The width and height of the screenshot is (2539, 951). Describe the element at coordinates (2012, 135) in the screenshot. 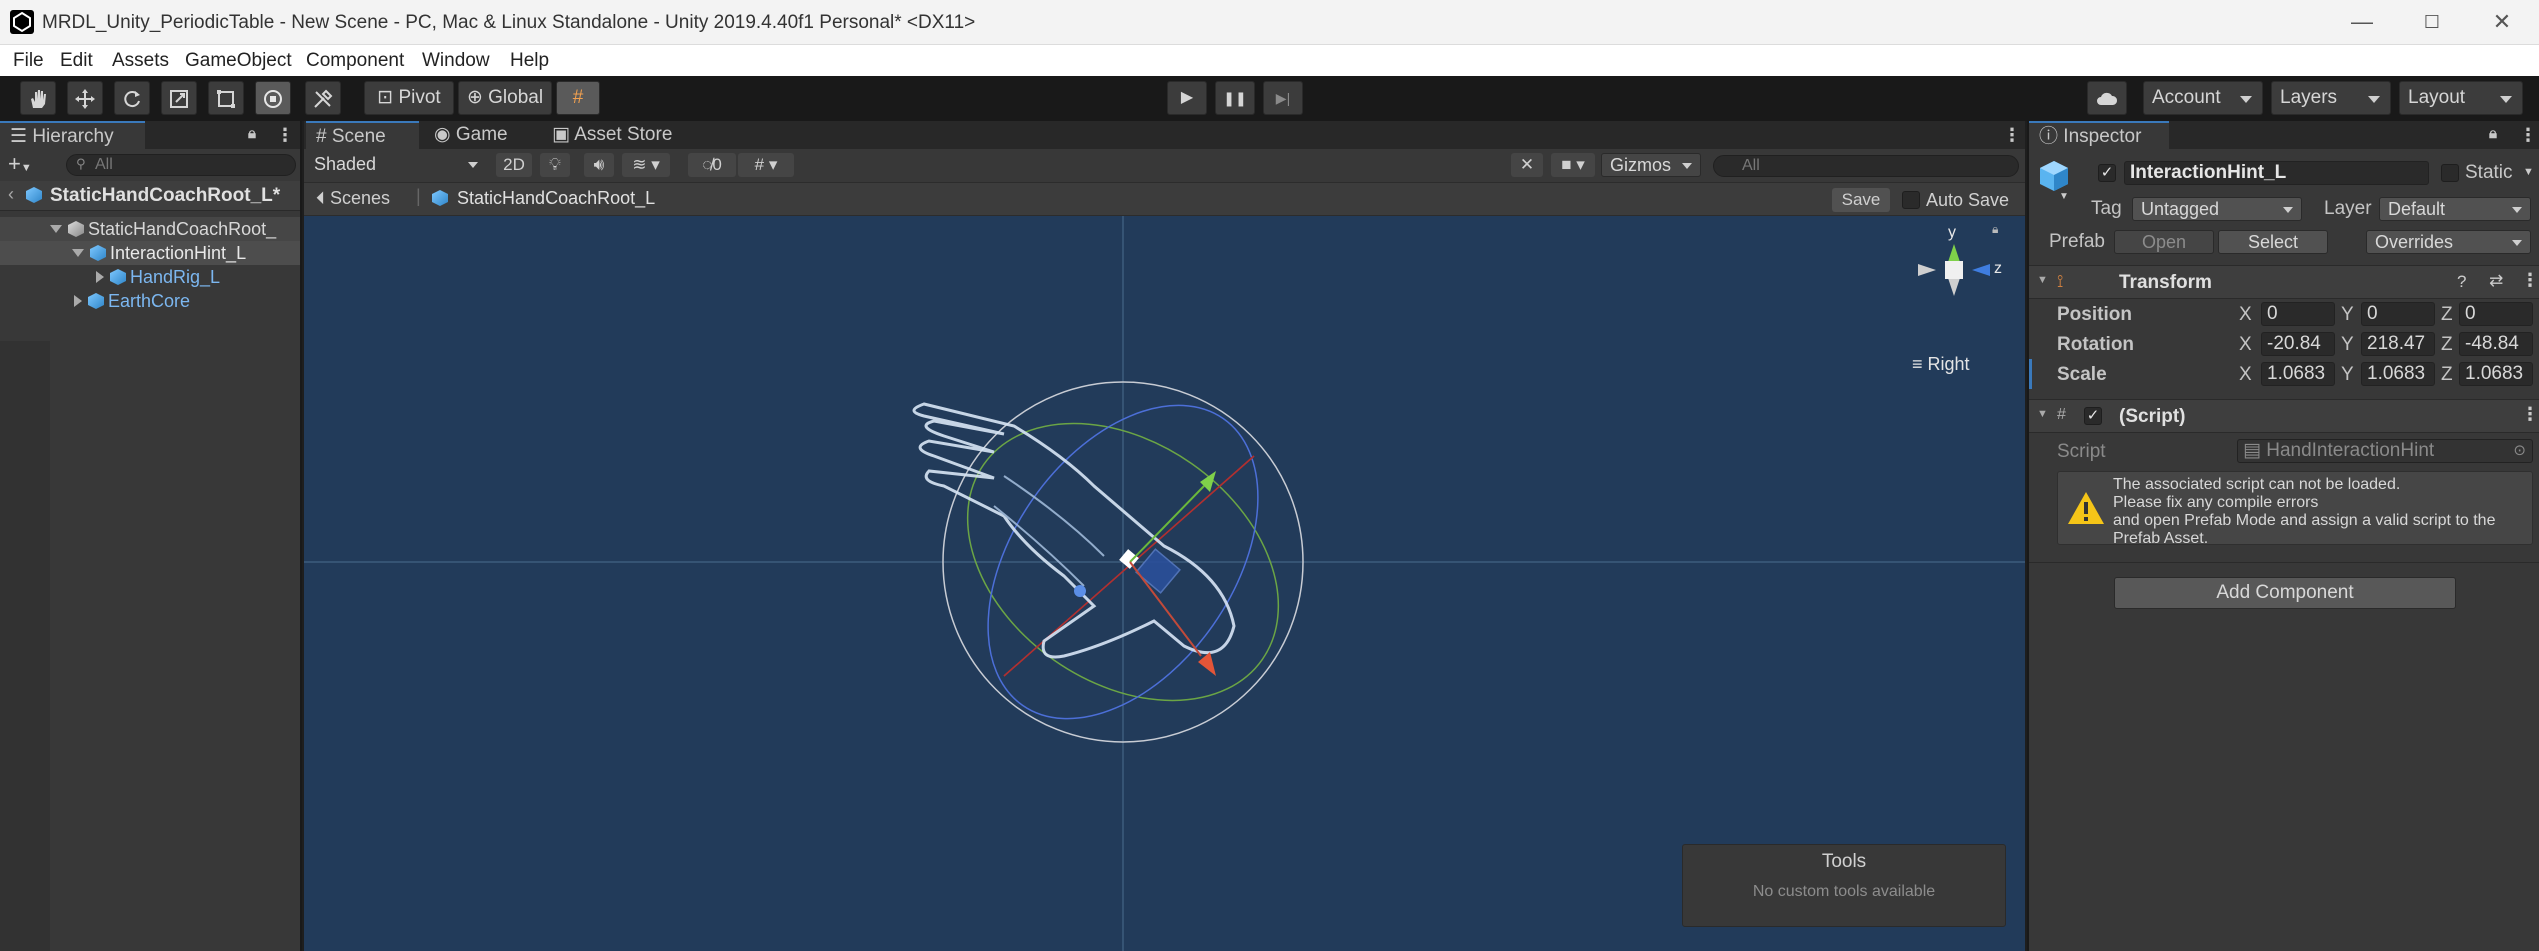

I see `scene-menu-icon: ⋮` at that location.